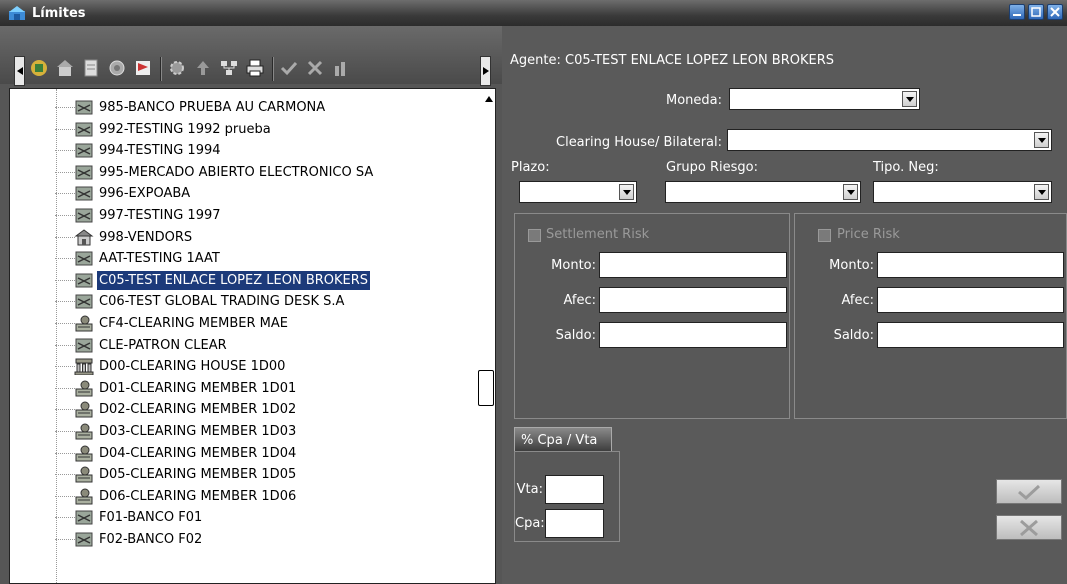  I want to click on price-risk-panel: Price Risk Monto: Afec: Saldo:, so click(930, 316).